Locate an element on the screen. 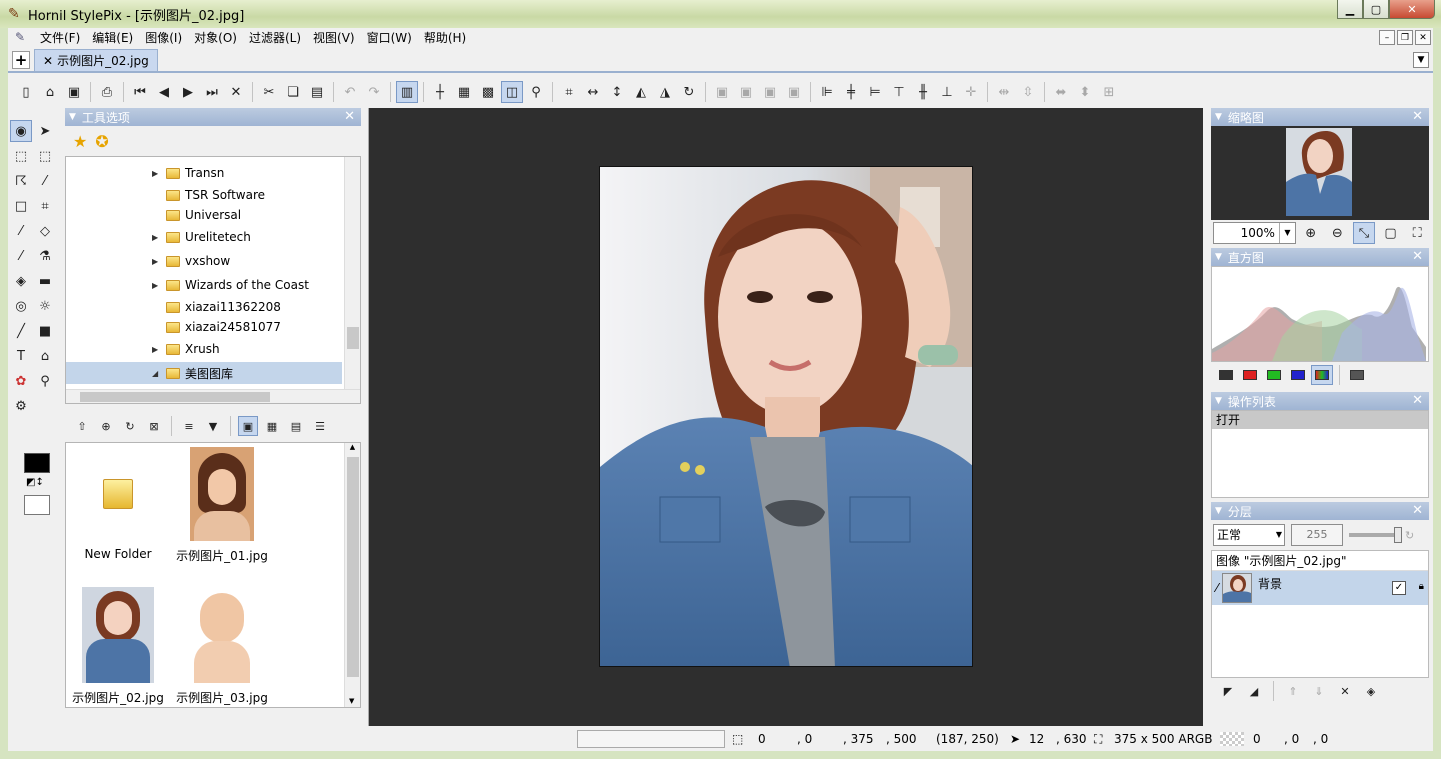 This screenshot has width=1441, height=759. scroll-up-arrow-icon: ▲ is located at coordinates (352, 447).